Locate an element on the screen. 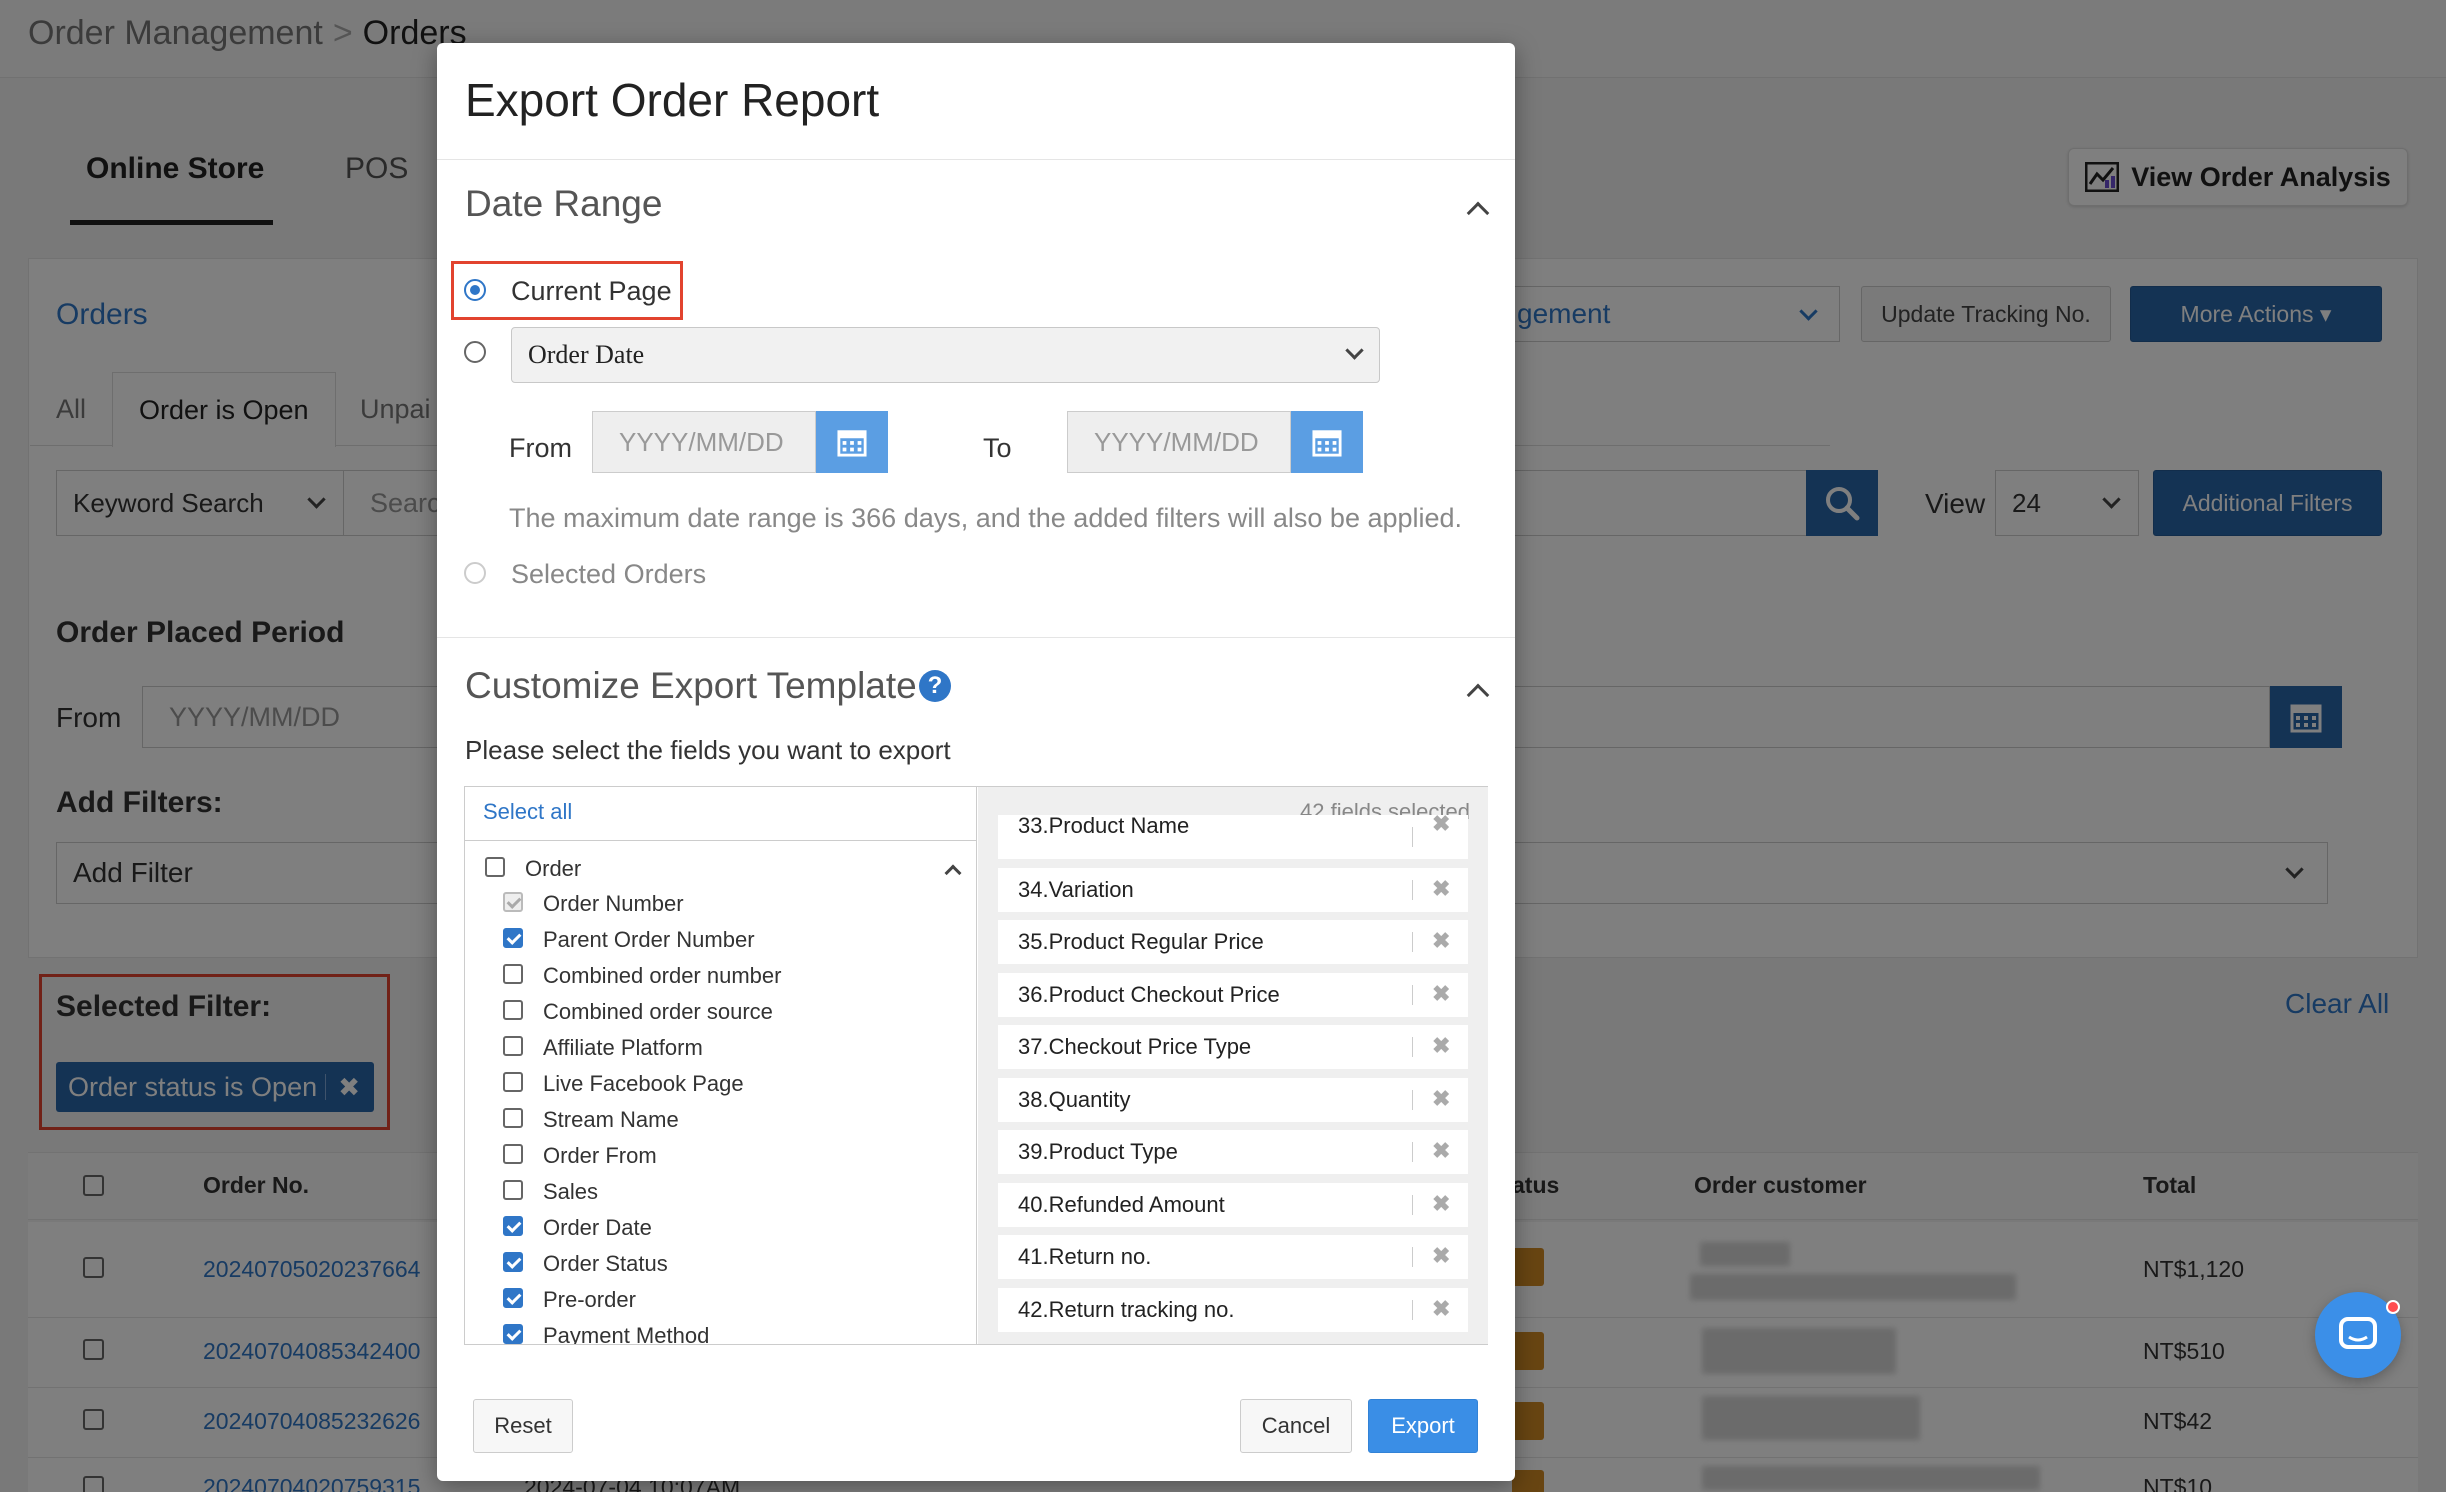 This screenshot has height=1492, width=2446. selected-field-item: 38.Quantity ✖ is located at coordinates (1233, 1099).